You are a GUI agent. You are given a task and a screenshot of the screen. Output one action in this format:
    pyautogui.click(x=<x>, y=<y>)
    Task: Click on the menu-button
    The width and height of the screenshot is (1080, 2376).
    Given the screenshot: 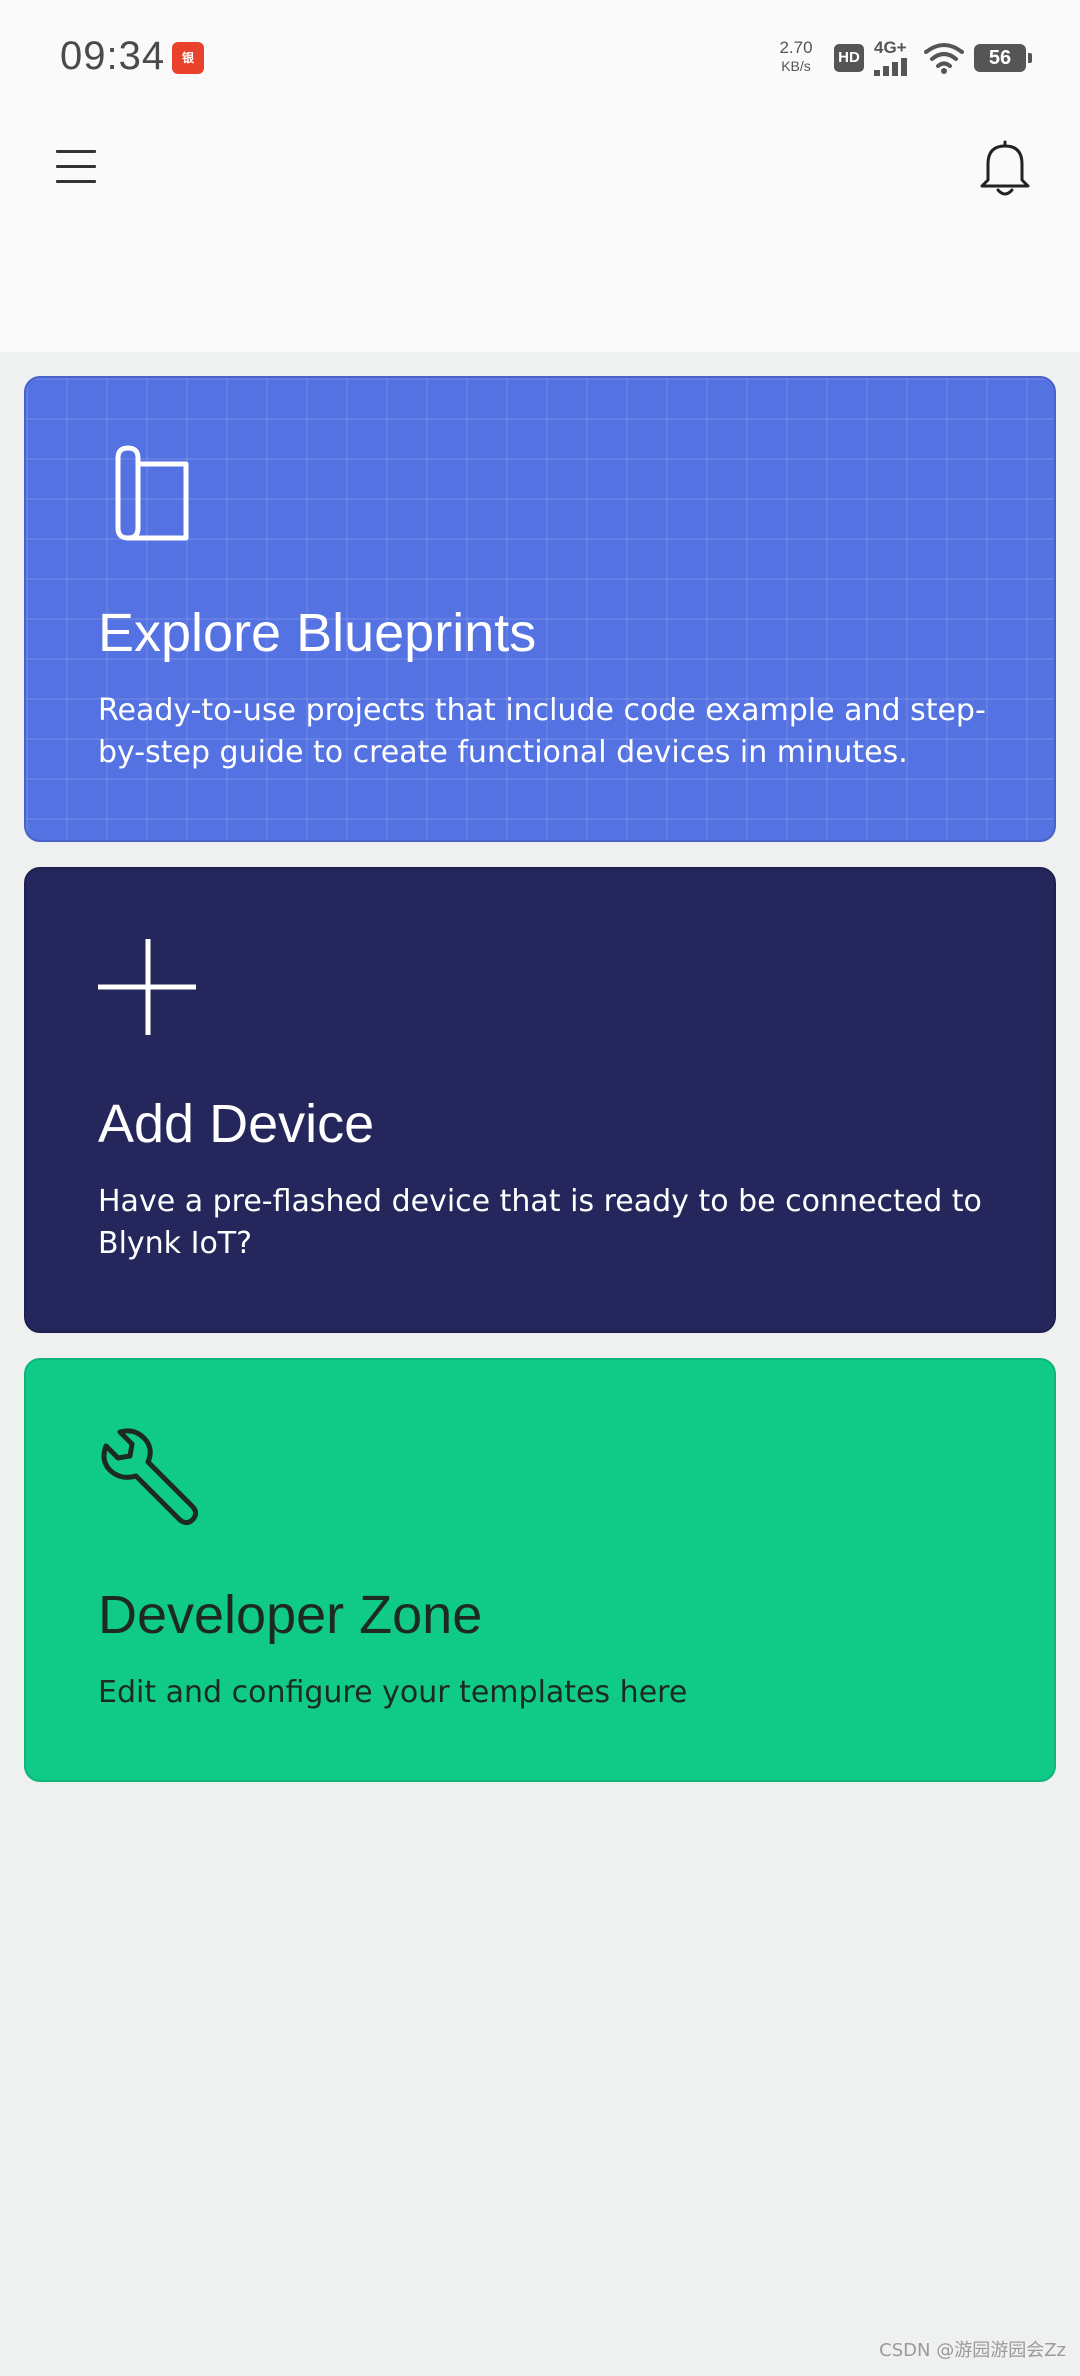 What is the action you would take?
    pyautogui.click(x=76, y=166)
    